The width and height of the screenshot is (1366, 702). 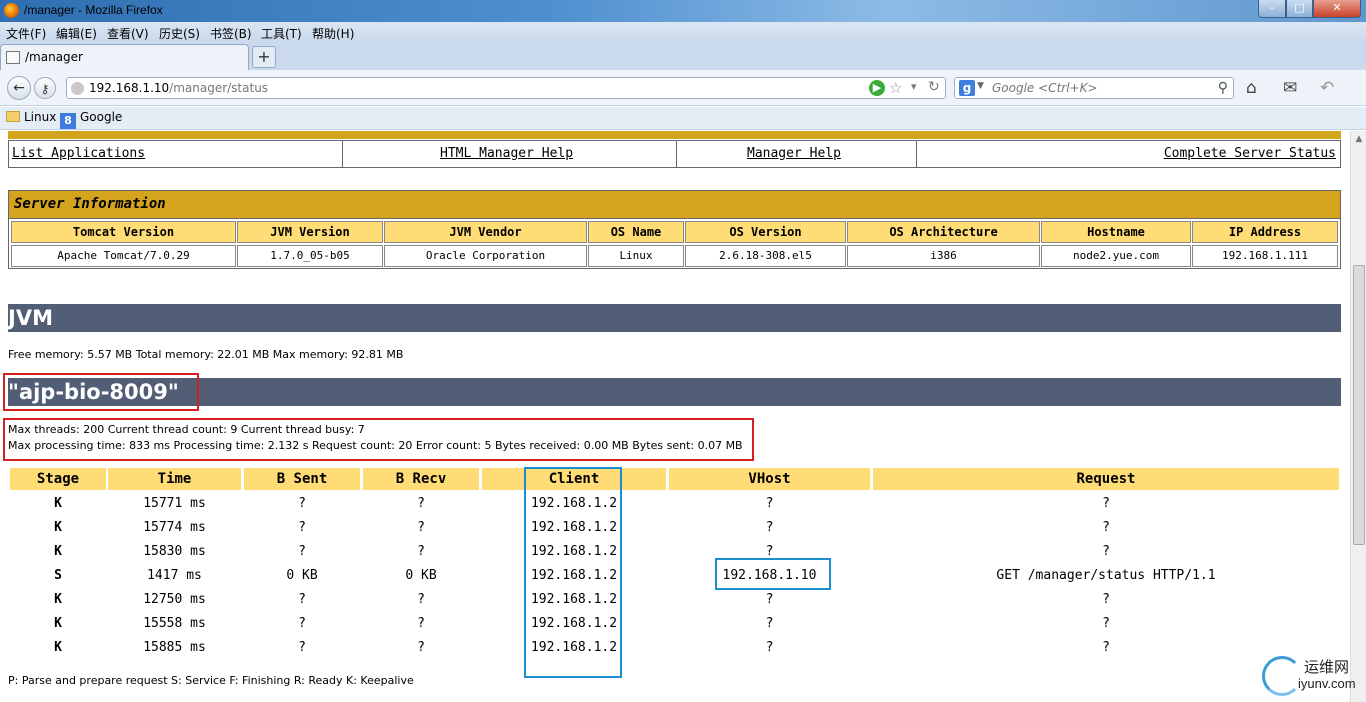 What do you see at coordinates (123, 232) in the screenshot?
I see `header-tomcat-version: Tomcat Version` at bounding box center [123, 232].